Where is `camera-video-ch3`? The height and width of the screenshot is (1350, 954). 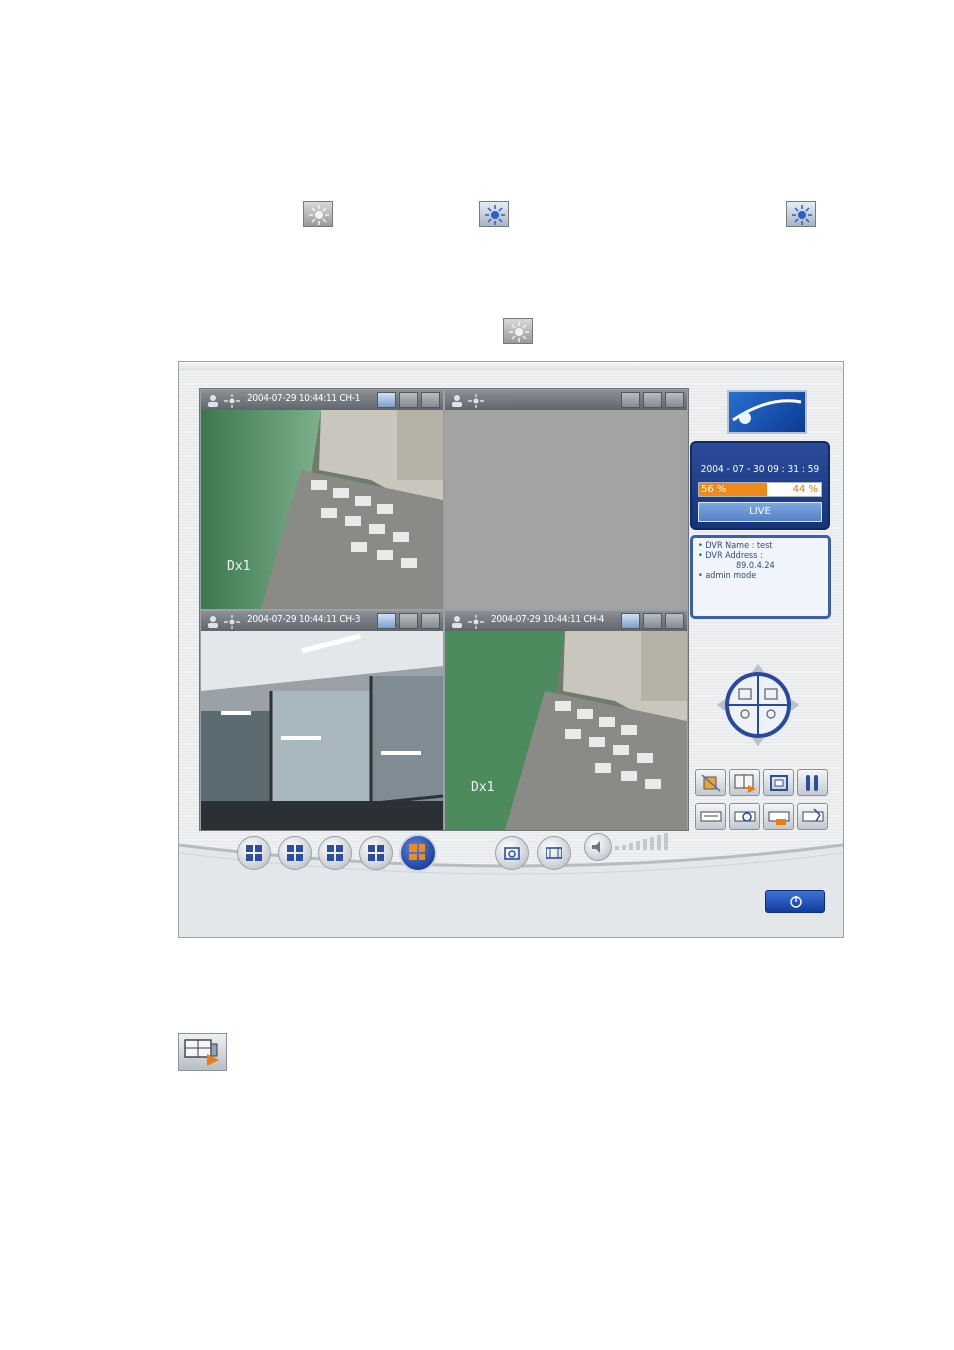
camera-video-ch3 is located at coordinates (322, 730).